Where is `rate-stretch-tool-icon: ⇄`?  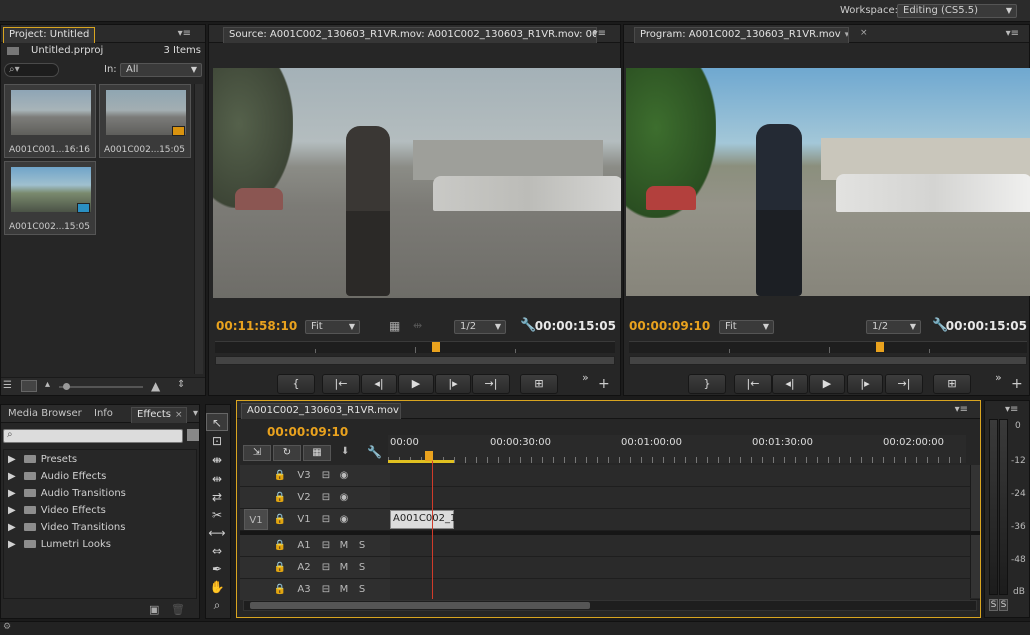 rate-stretch-tool-icon: ⇄ is located at coordinates (217, 497).